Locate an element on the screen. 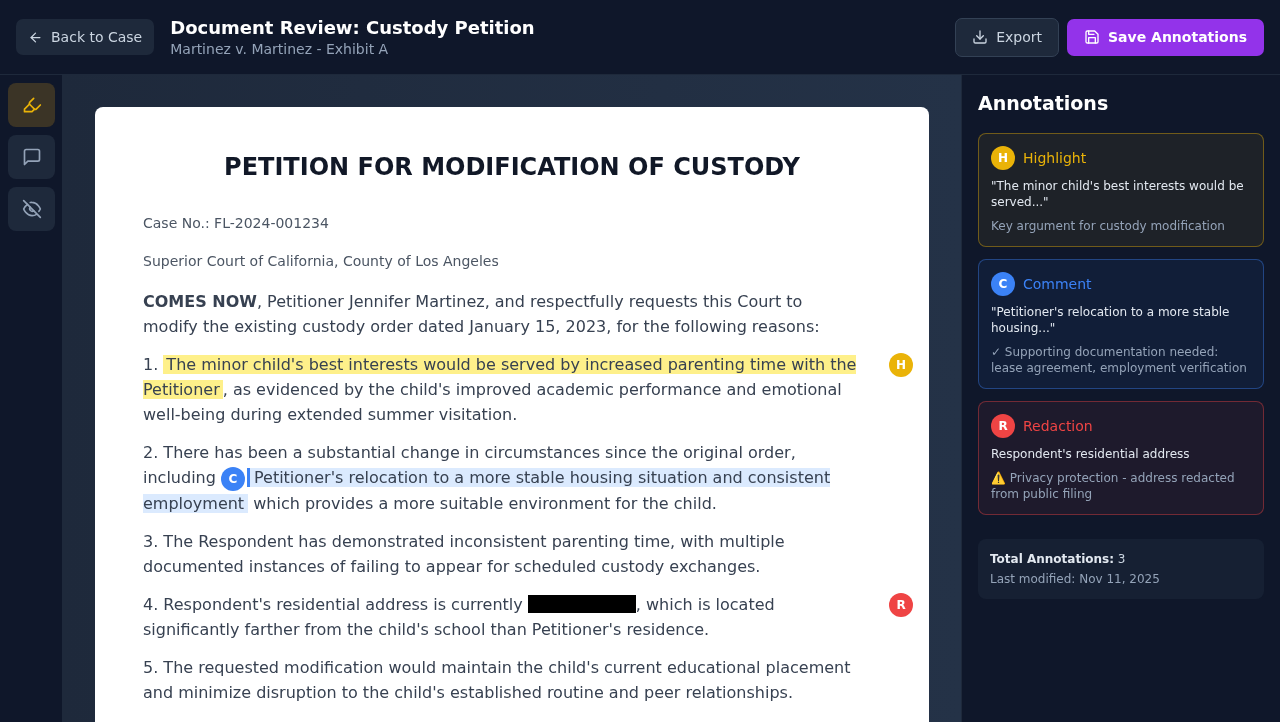 The width and height of the screenshot is (1280, 722). annotation-card: R Redaction Respondent's residential address ⚠ Privacy protection - address redacted from public filing is located at coordinates (1121, 458).